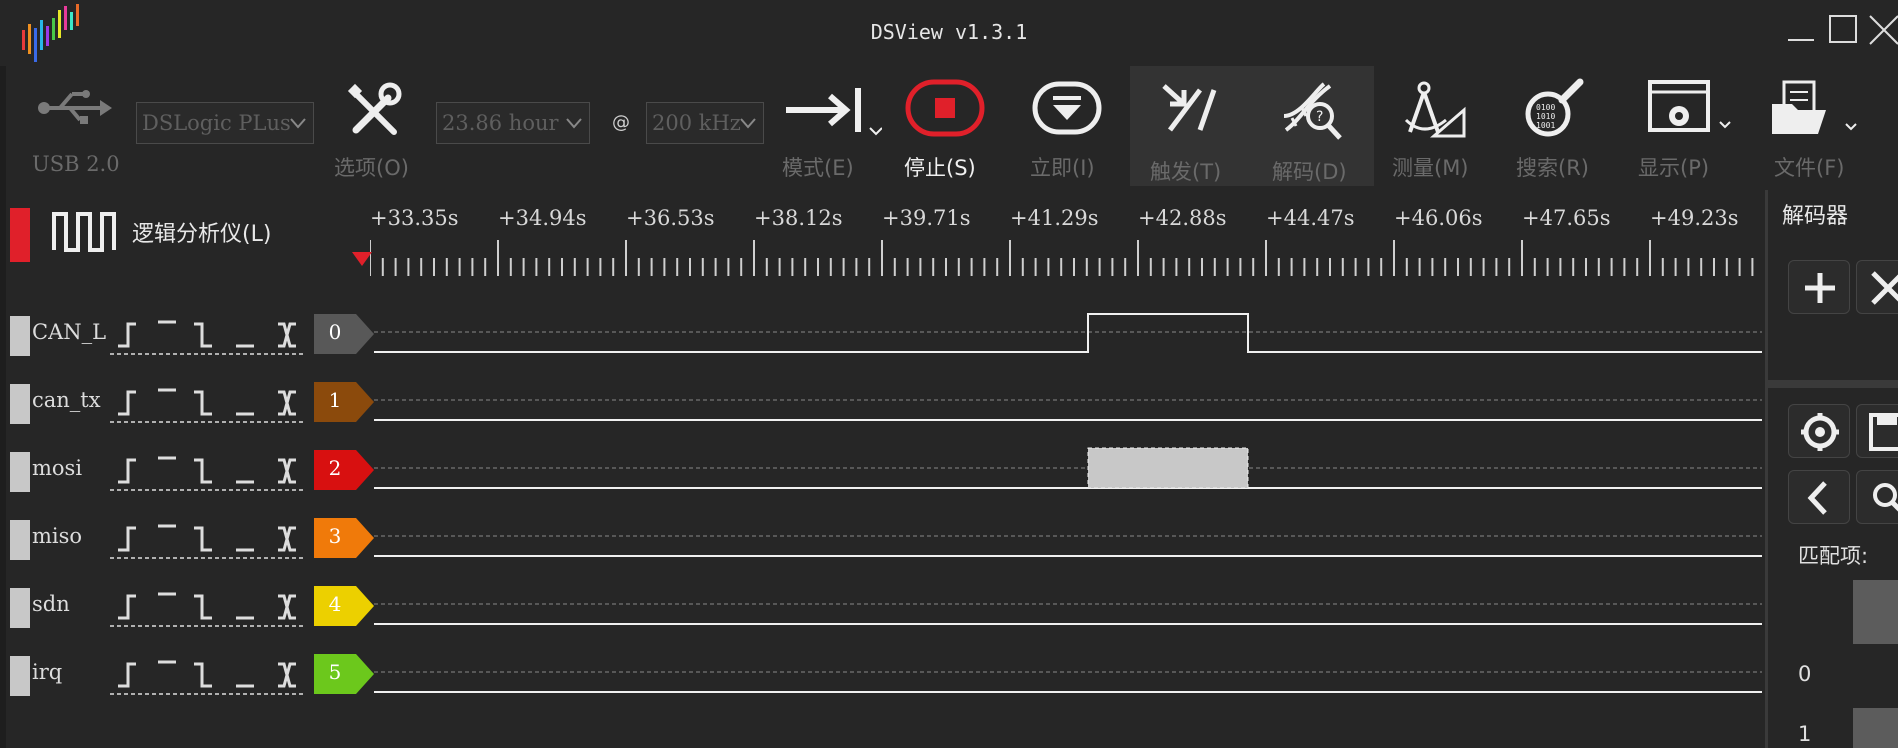 Image resolution: width=1898 pixels, height=748 pixels. Describe the element at coordinates (1552, 167) in the screenshot. I see `search-label: 搜索(R)` at that location.